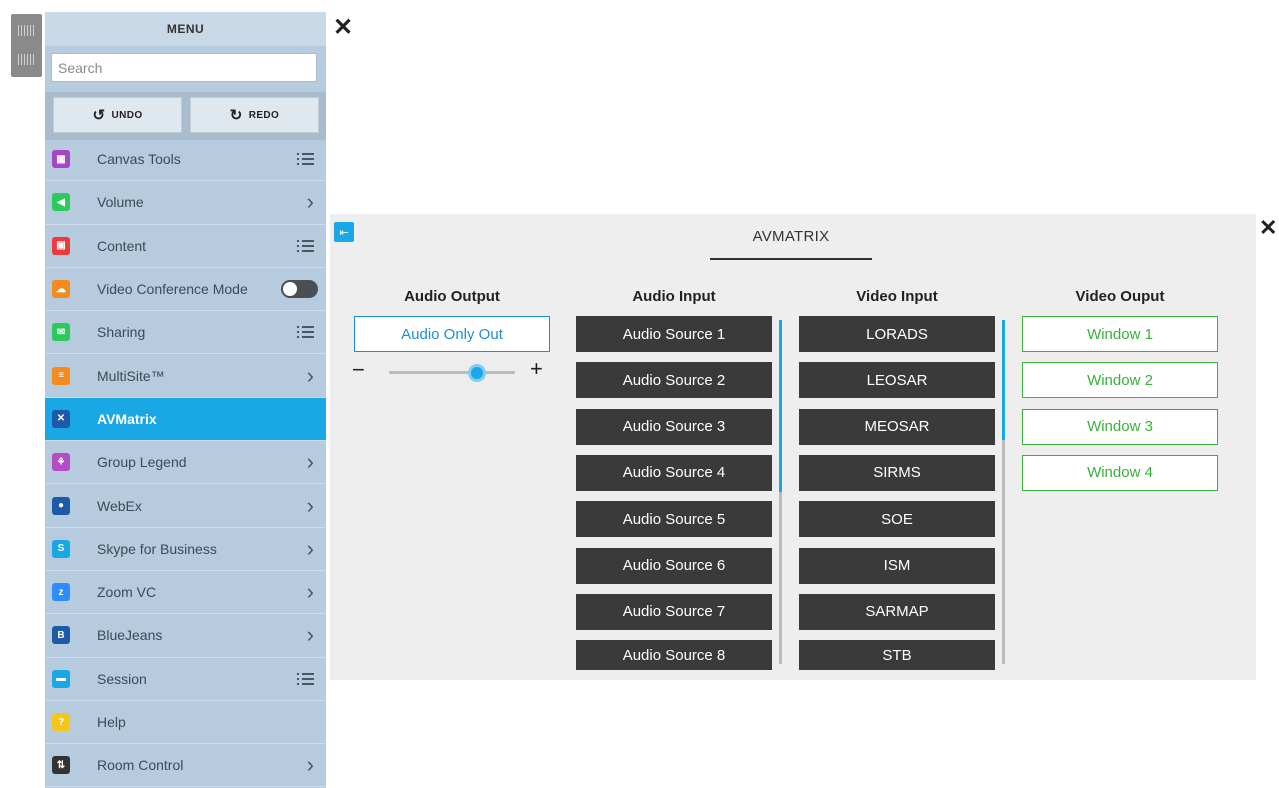  What do you see at coordinates (344, 232) in the screenshot?
I see `exit-panel-icon: ⇤` at bounding box center [344, 232].